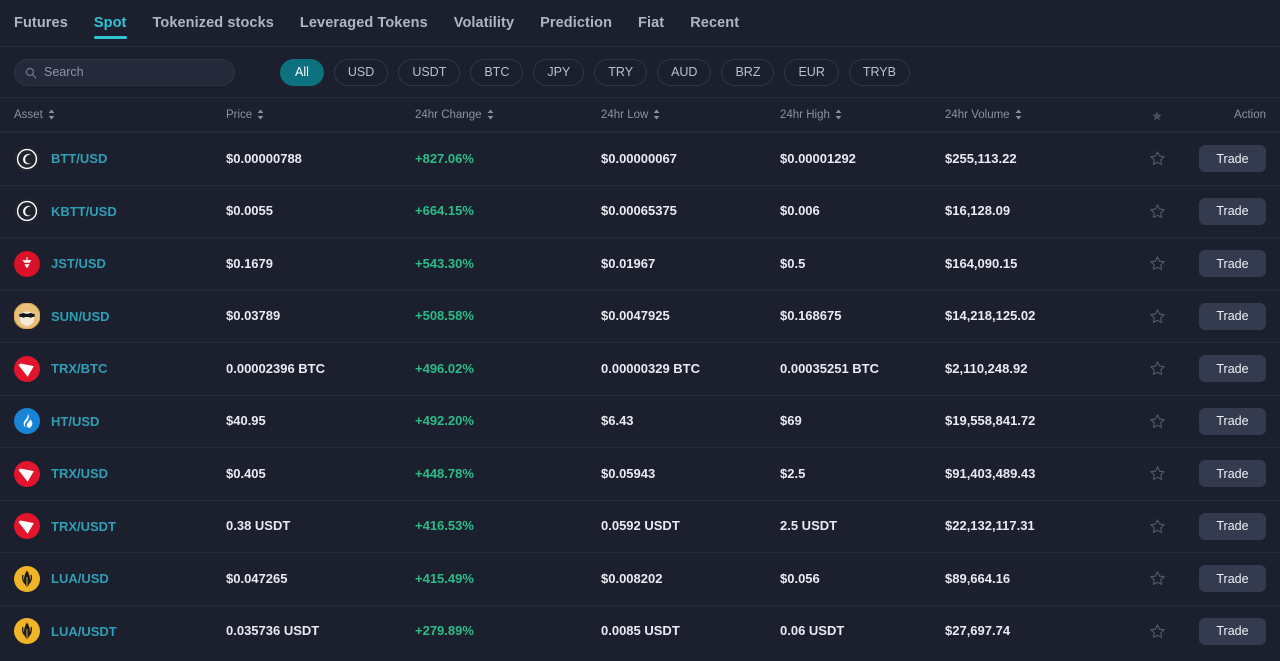 The width and height of the screenshot is (1280, 661). I want to click on nav-tab-recent: Recent, so click(714, 23).